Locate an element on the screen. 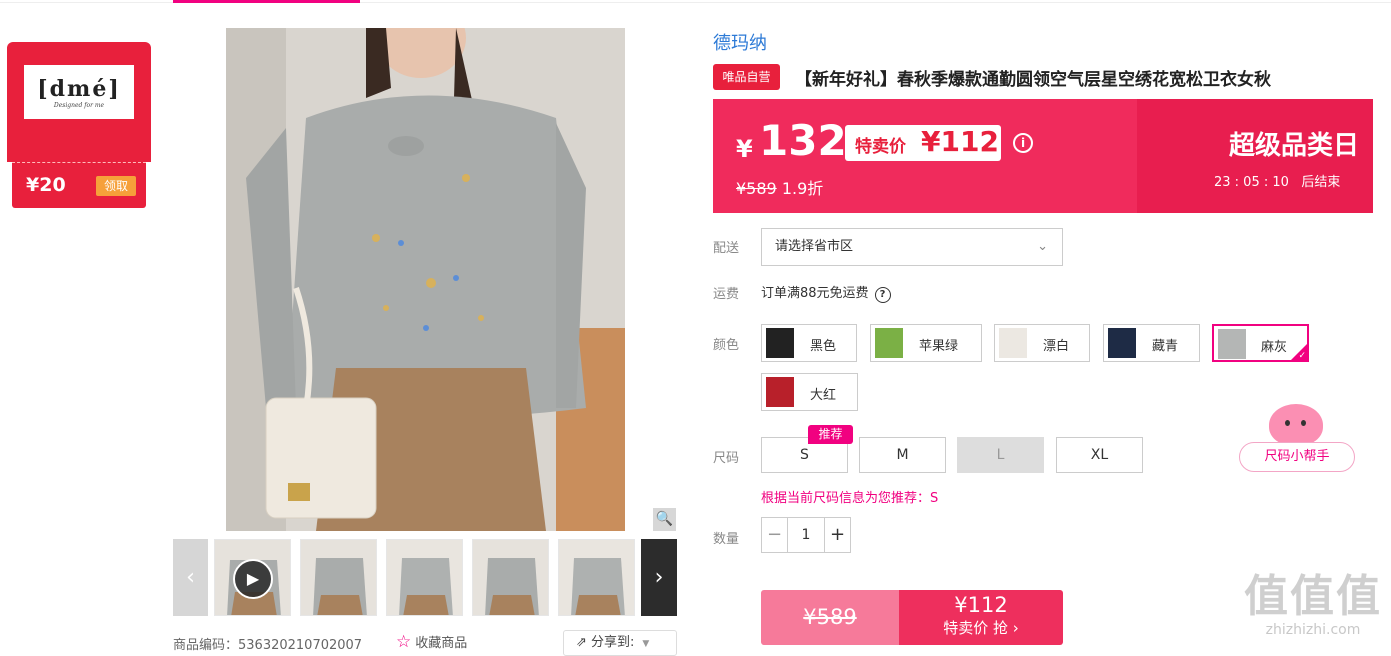  sale-price-tag: 特卖价 ¥112 is located at coordinates (923, 143).